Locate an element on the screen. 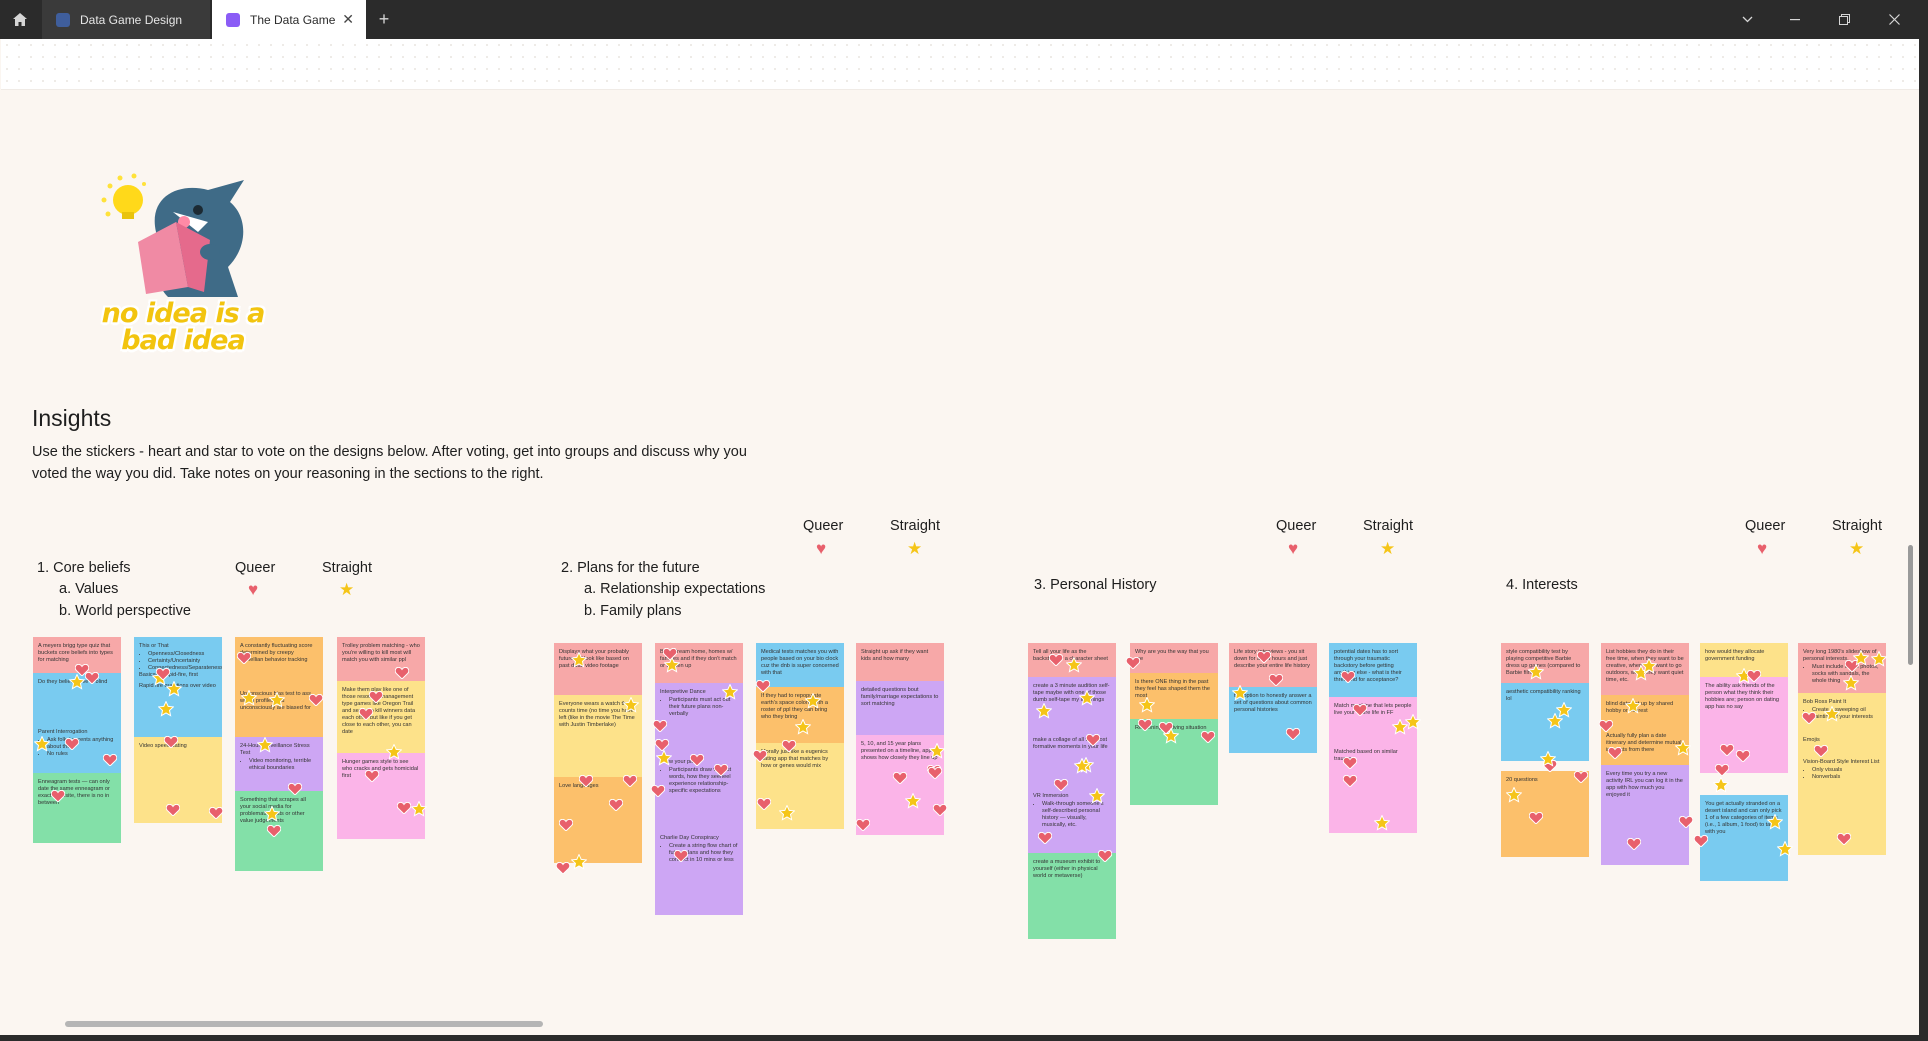 The height and width of the screenshot is (1041, 1928). sticky-note: Why are you the way that you are is located at coordinates (1174, 658).